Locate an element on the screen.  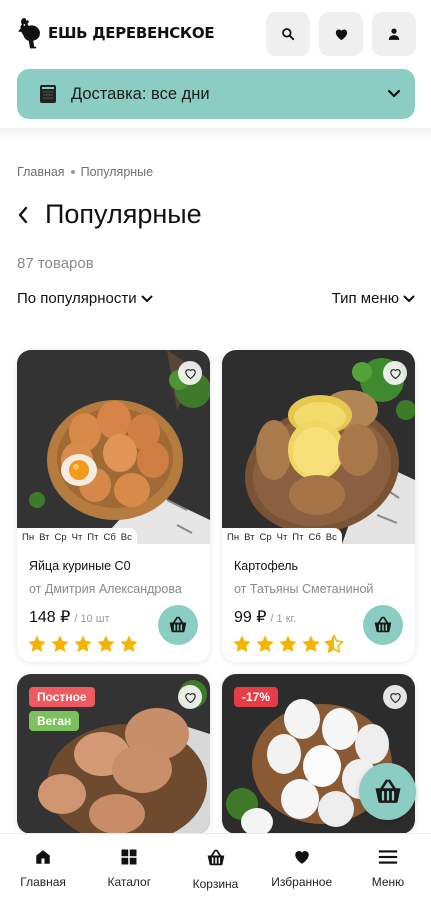
user-icon is located at coordinates (394, 34).